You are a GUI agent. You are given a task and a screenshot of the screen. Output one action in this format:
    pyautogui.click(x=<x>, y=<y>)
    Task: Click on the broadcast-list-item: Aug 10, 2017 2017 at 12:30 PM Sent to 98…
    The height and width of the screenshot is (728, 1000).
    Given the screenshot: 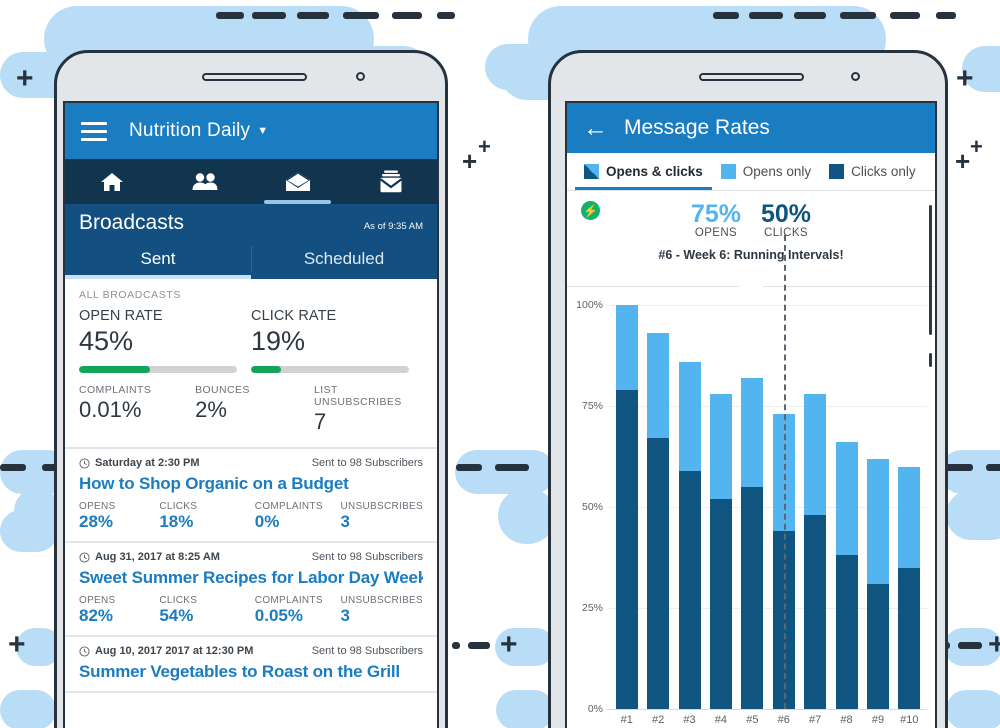 What is the action you would take?
    pyautogui.click(x=251, y=665)
    